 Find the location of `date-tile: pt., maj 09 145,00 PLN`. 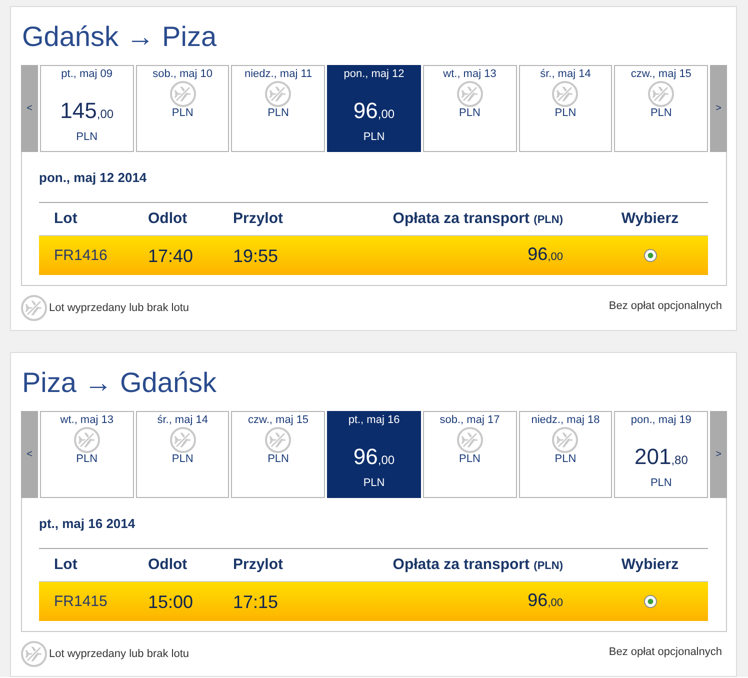

date-tile: pt., maj 09 145,00 PLN is located at coordinates (87, 108).